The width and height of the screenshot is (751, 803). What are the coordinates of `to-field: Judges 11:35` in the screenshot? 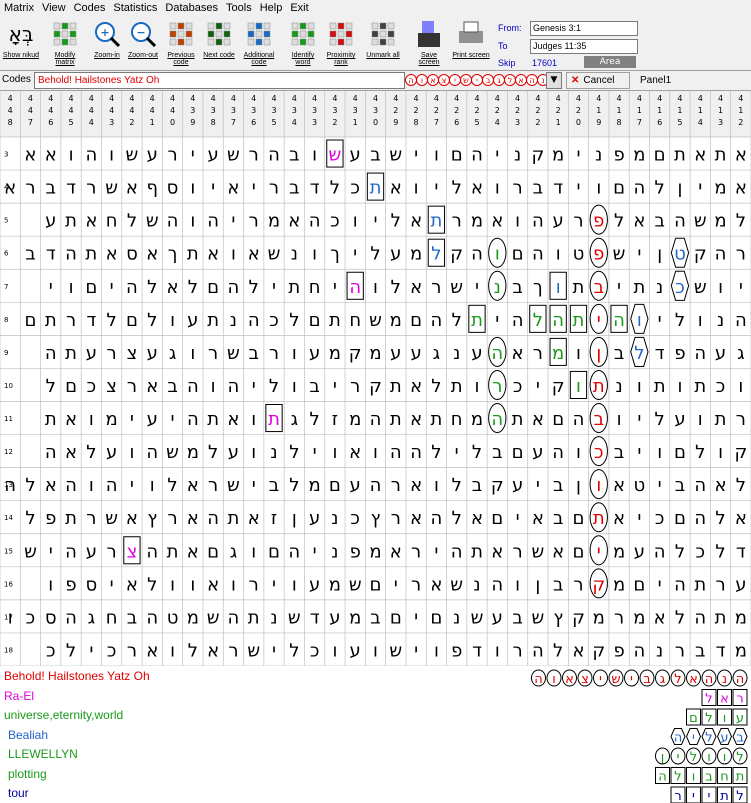 It's located at (584, 46).